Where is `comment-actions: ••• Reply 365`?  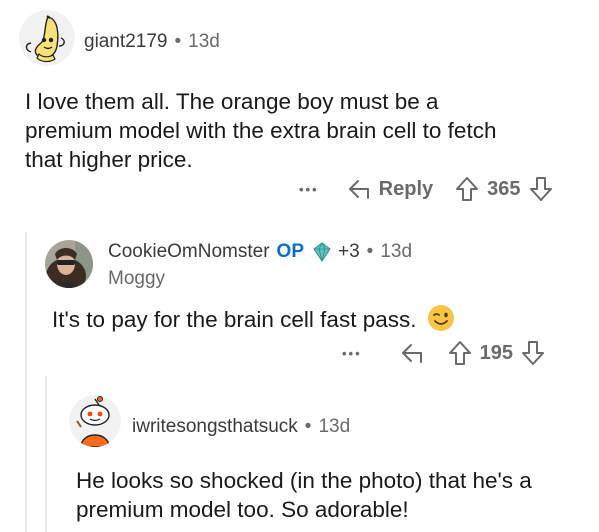 comment-actions: ••• Reply 365 is located at coordinates (426, 189).